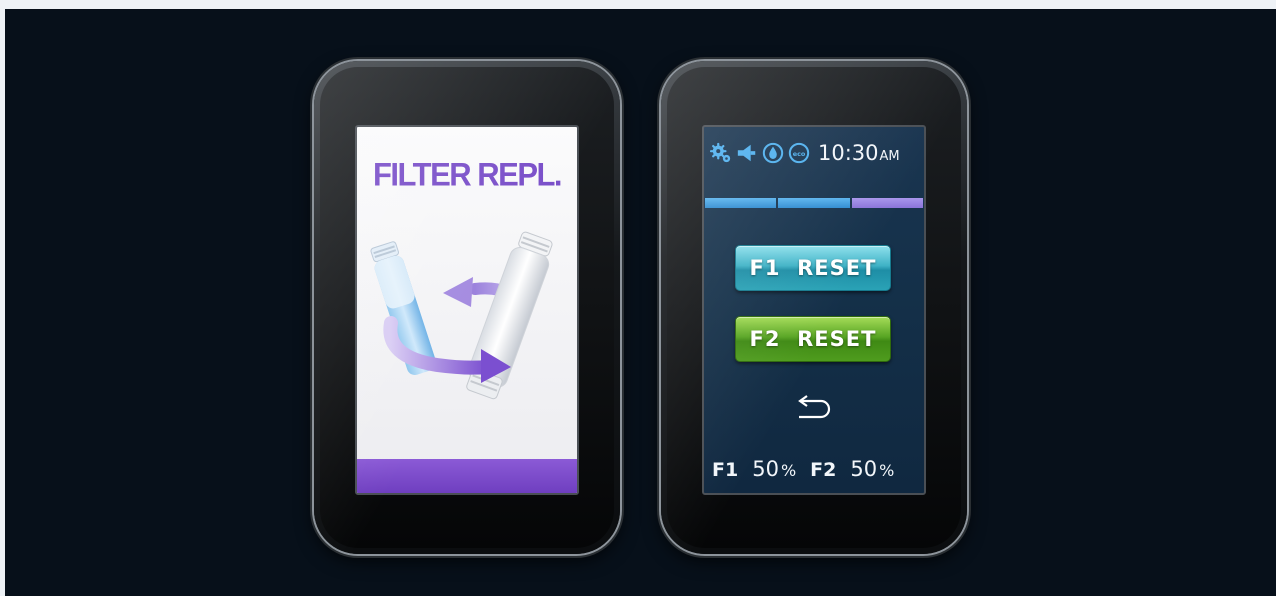  I want to click on f1-reset-button: F1 RESET, so click(813, 268).